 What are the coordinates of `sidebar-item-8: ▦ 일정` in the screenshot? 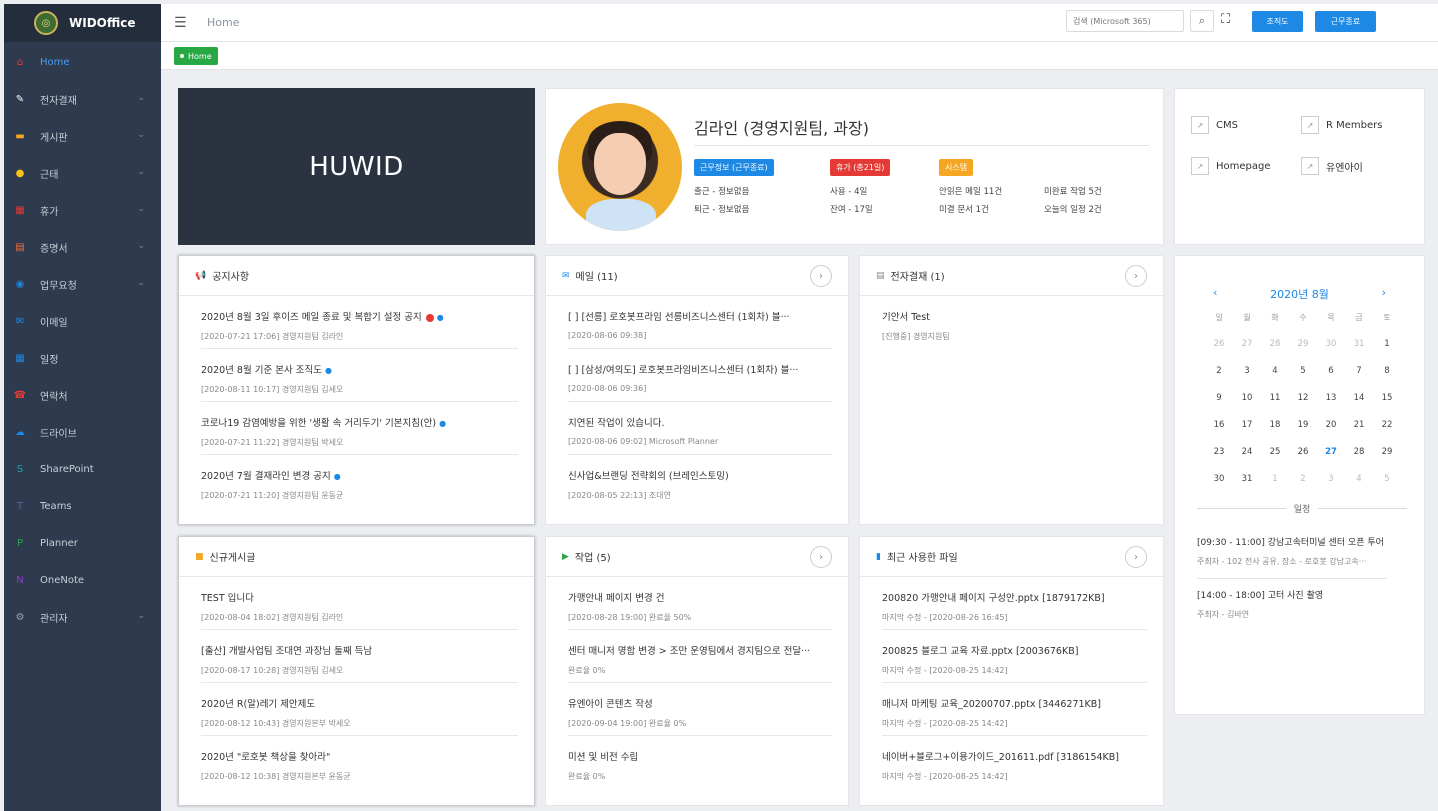 It's located at (82, 358).